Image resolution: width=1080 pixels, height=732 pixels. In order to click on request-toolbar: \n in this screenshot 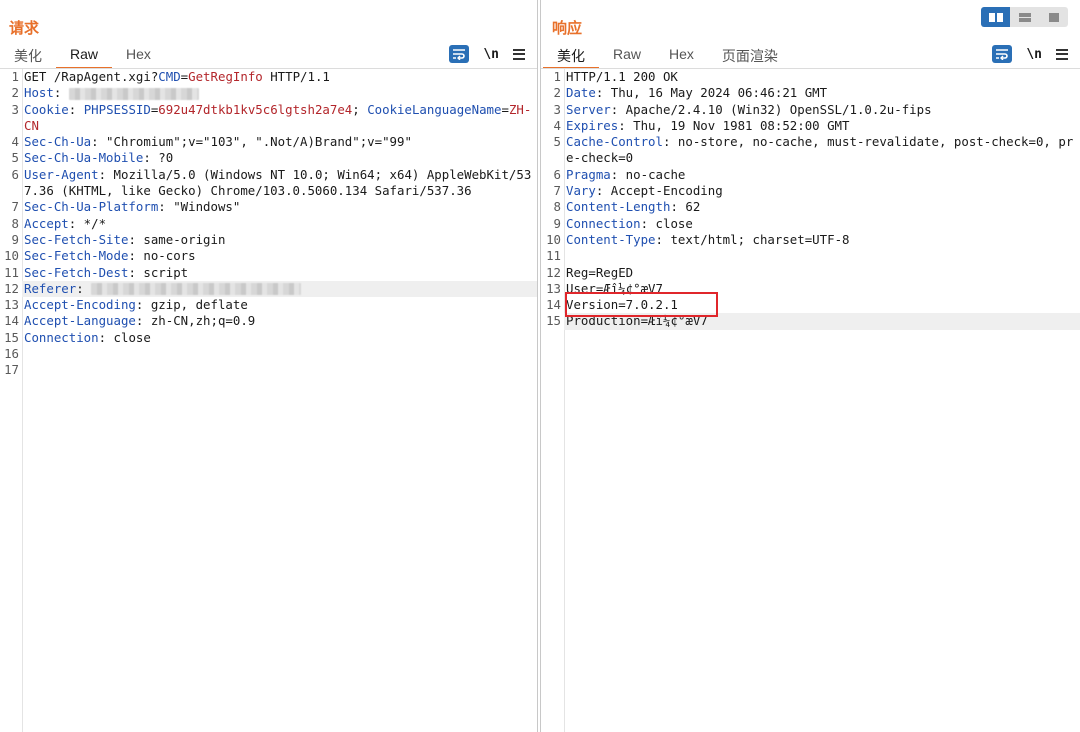, I will do `click(487, 54)`.